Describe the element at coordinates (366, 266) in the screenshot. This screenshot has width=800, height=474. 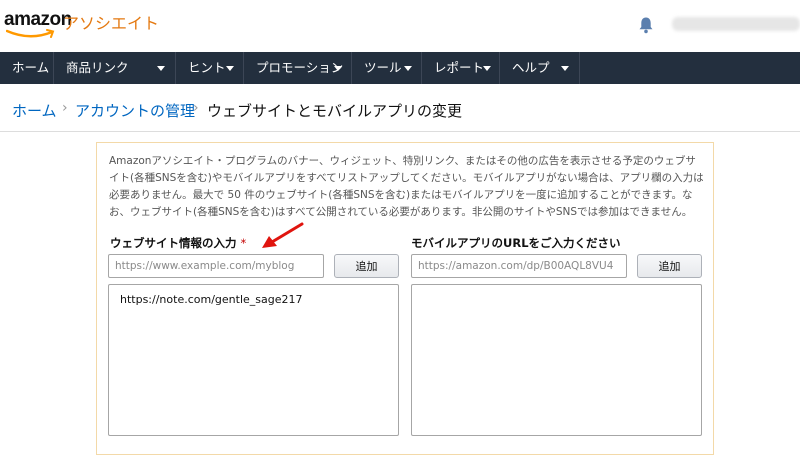
I see `add-website-button: 追加` at that location.